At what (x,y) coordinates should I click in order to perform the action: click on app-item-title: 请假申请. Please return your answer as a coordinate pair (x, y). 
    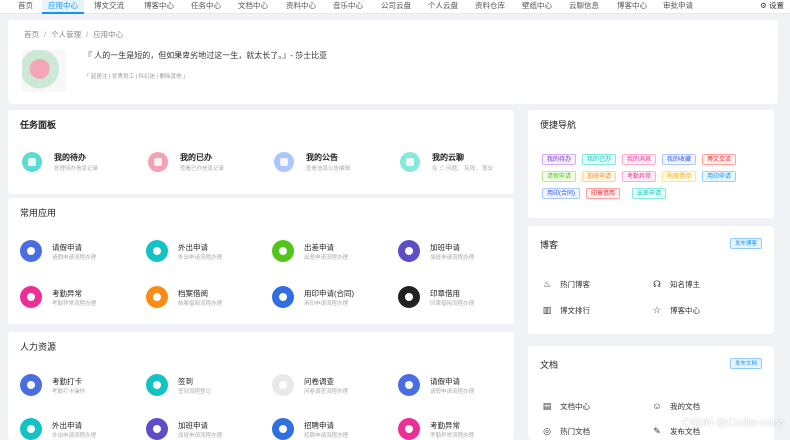
    Looking at the image, I should click on (67, 247).